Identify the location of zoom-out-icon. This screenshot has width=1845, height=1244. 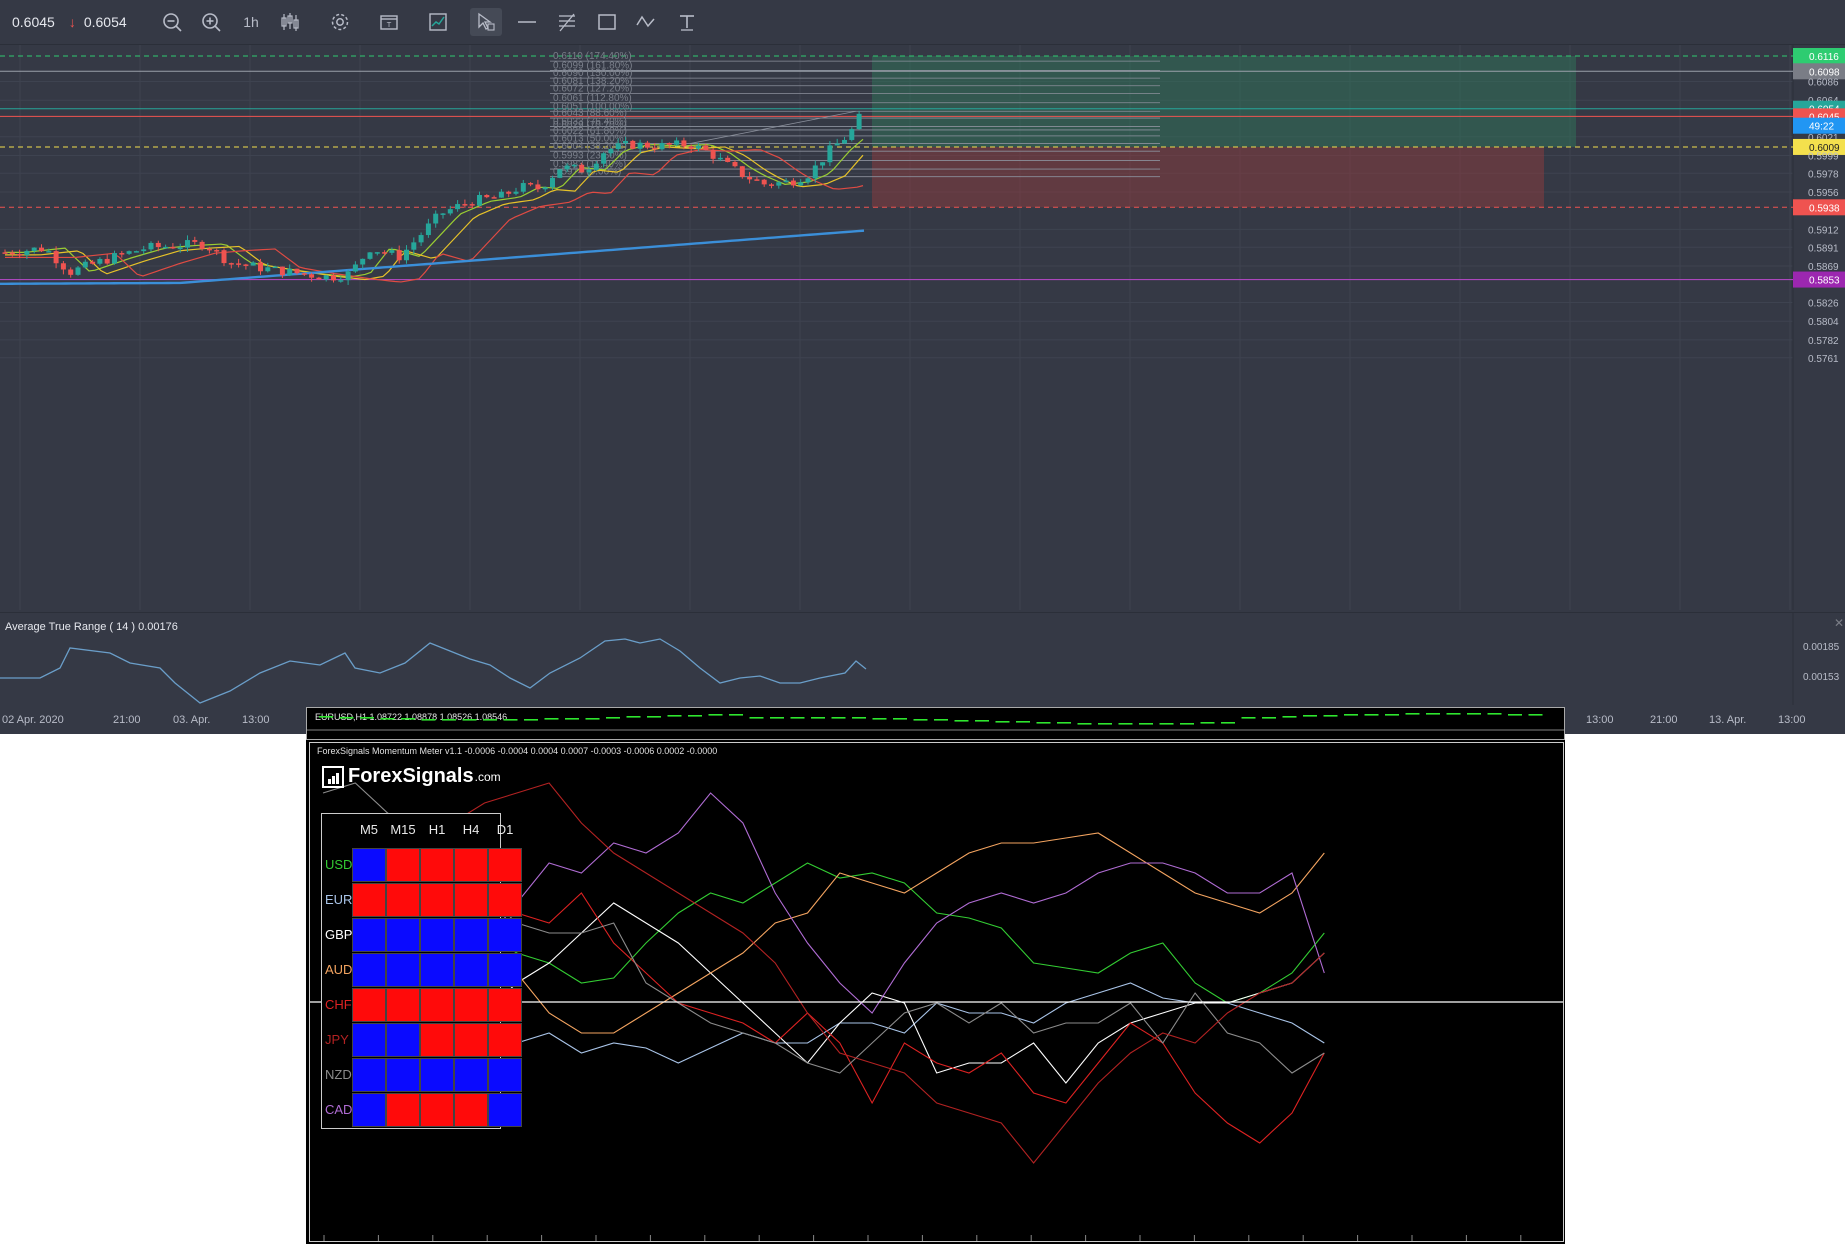
(172, 22).